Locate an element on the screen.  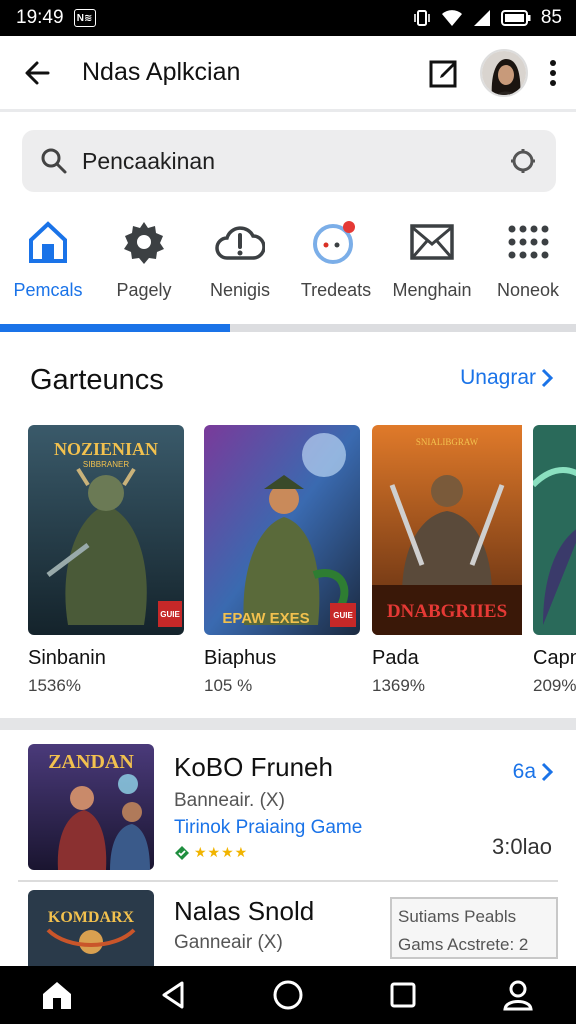
cover-subtitle: SNIALIBGRAW is located at coordinates (447, 442).